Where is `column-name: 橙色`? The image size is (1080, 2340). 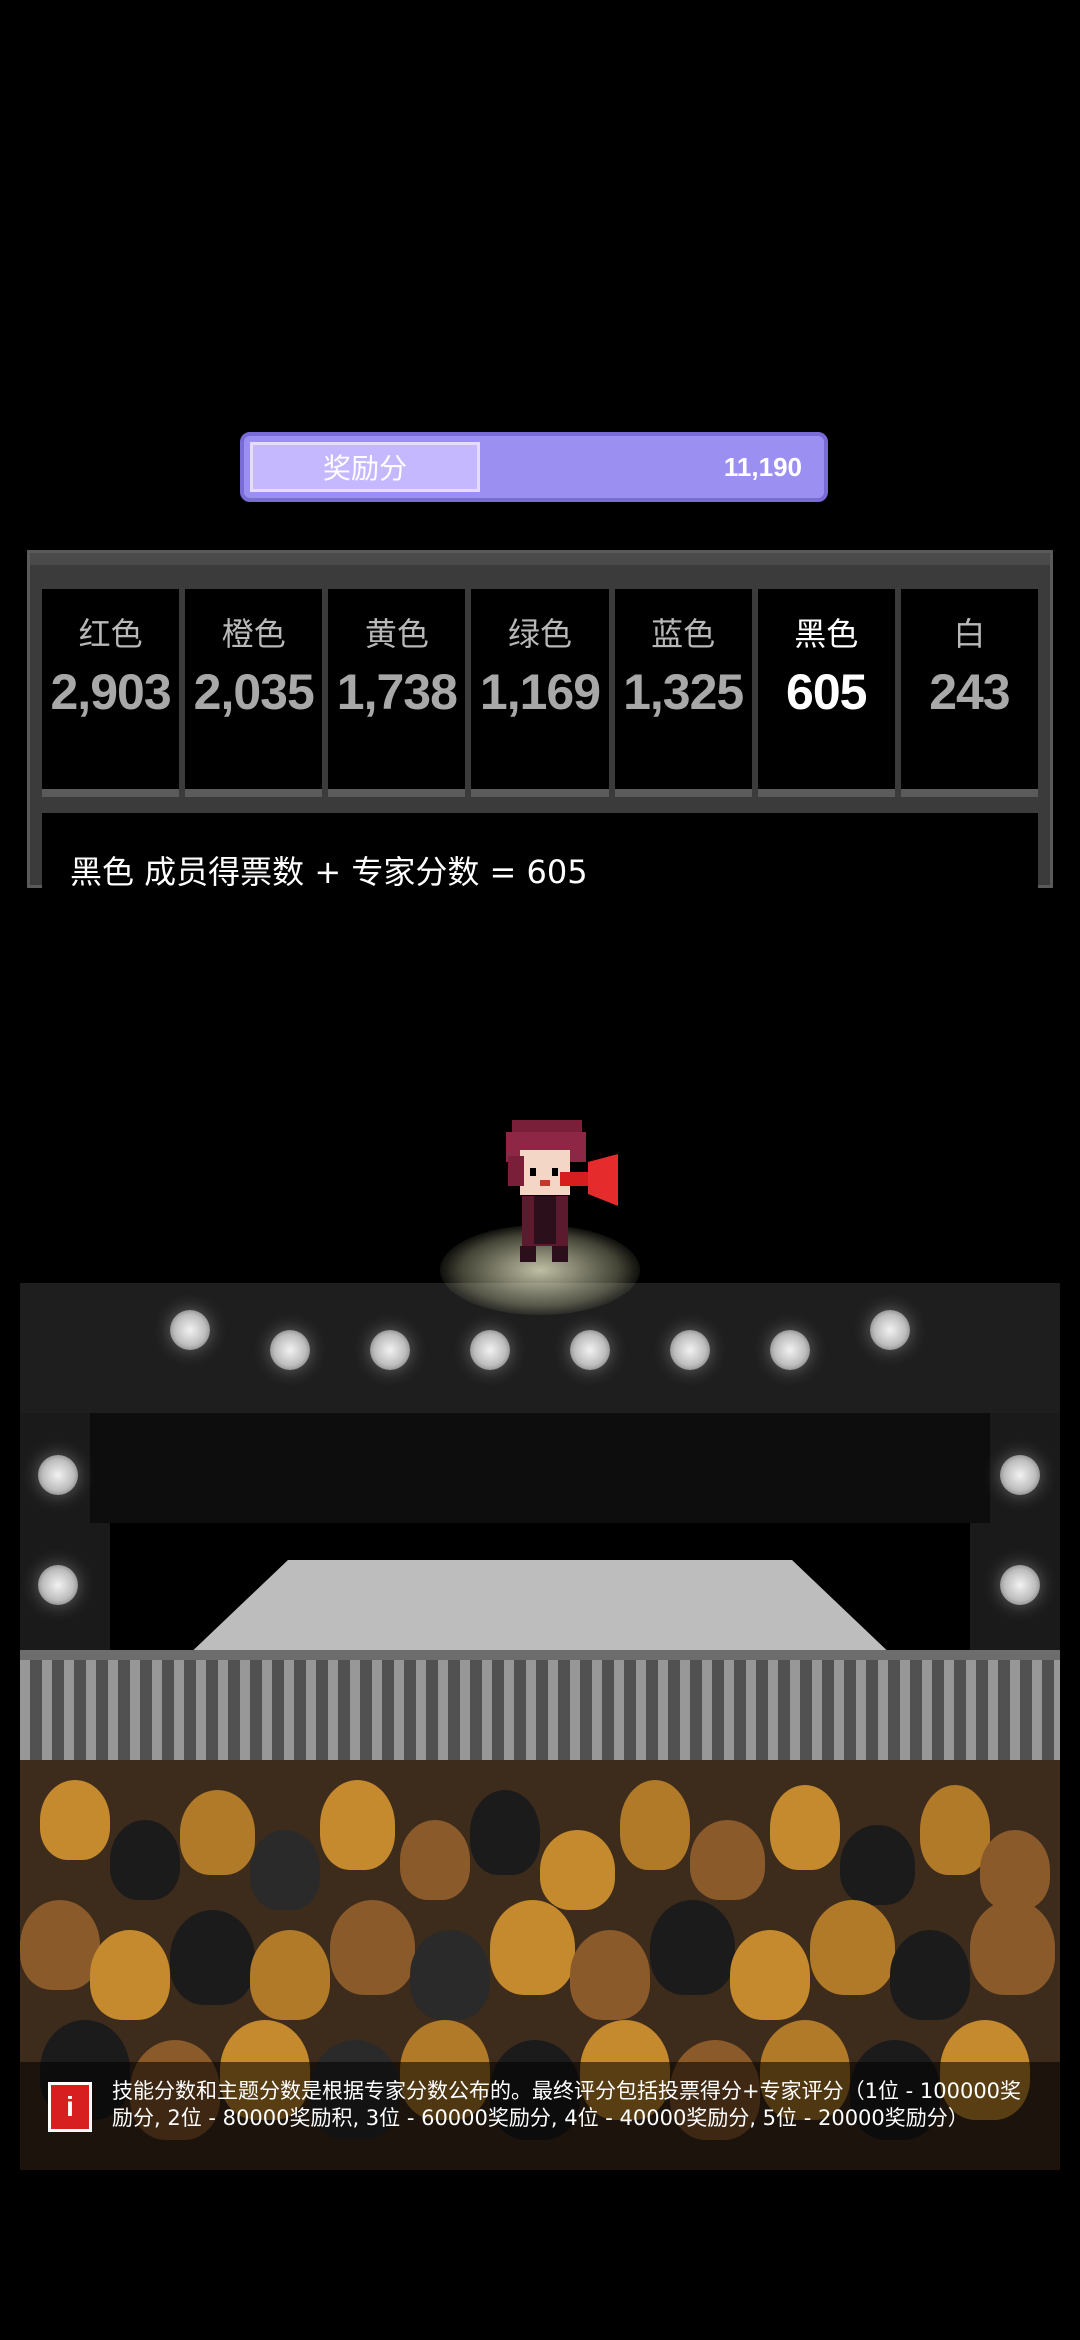 column-name: 橙色 is located at coordinates (253, 634).